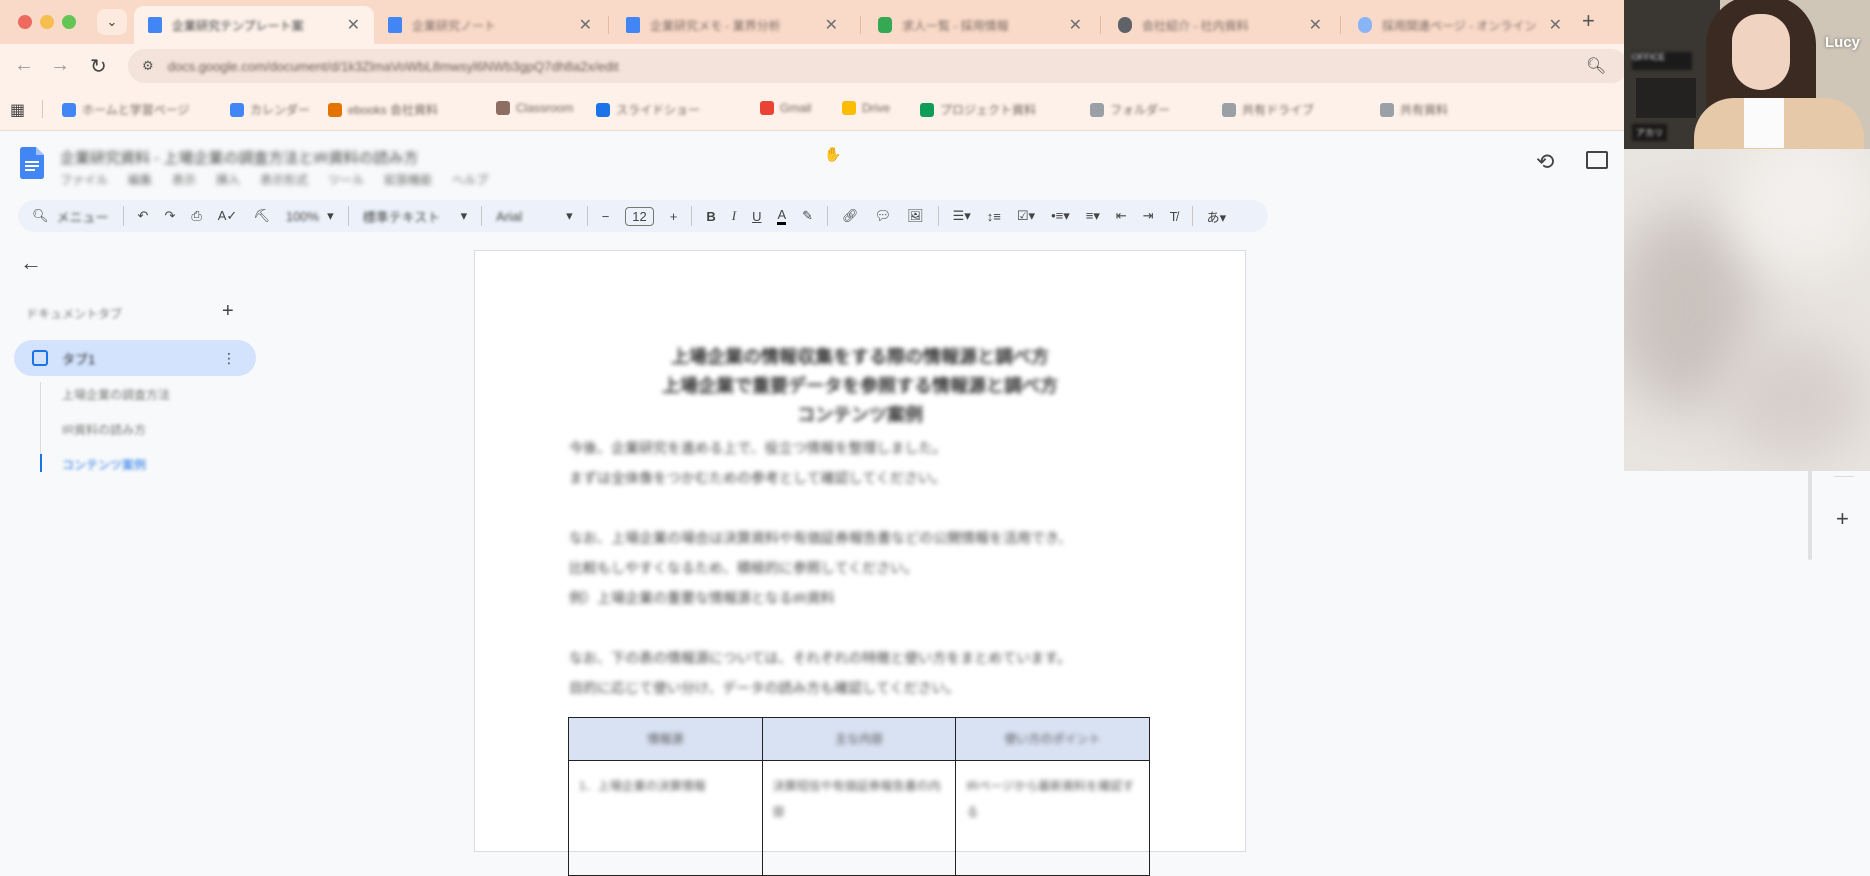 The width and height of the screenshot is (1870, 876). Describe the element at coordinates (1220, 25) in the screenshot. I see `browser-tab: 会社紹介 - 社内資料 ✕` at that location.